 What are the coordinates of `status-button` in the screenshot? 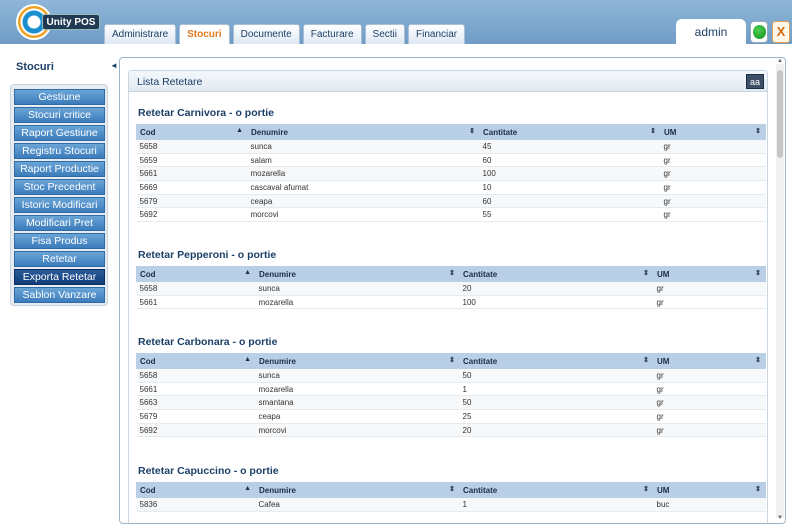 It's located at (759, 32).